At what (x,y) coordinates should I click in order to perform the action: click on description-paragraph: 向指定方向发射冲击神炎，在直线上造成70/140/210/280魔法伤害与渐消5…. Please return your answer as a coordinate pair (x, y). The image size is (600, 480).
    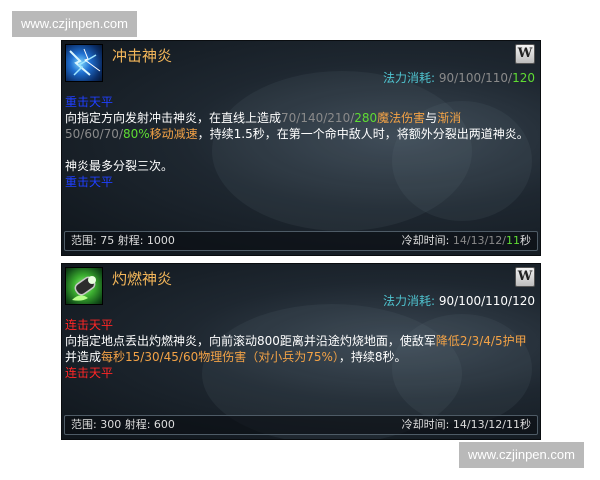
    Looking at the image, I should click on (297, 126).